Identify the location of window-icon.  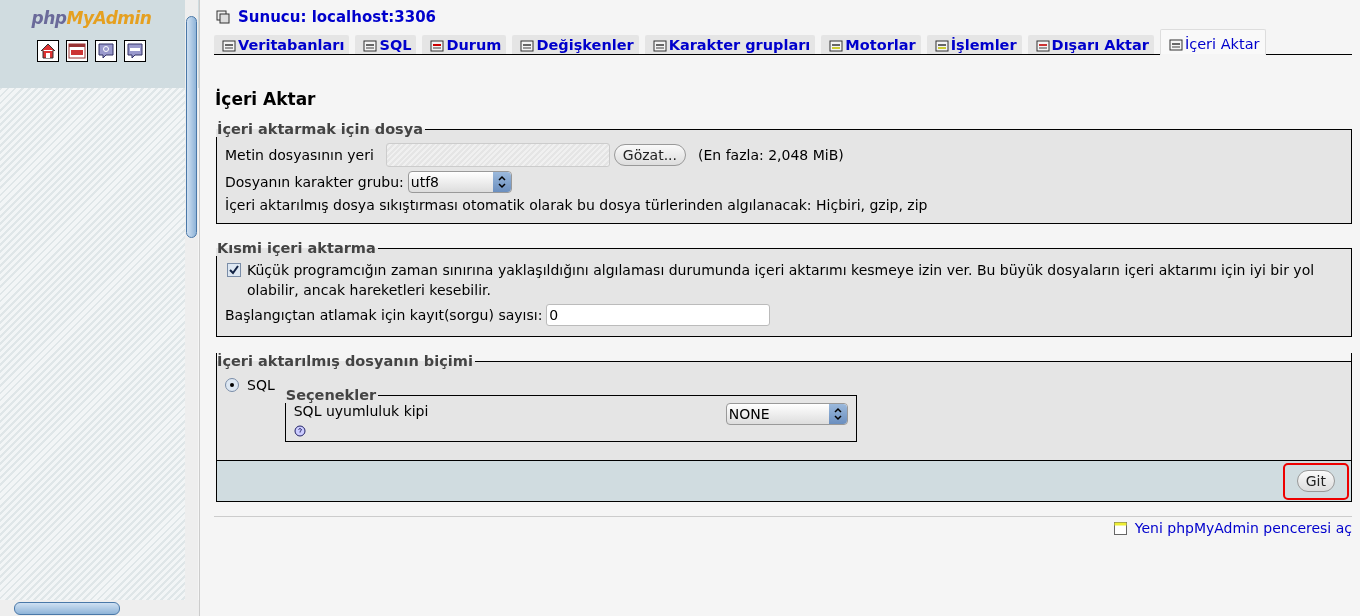
(1120, 528).